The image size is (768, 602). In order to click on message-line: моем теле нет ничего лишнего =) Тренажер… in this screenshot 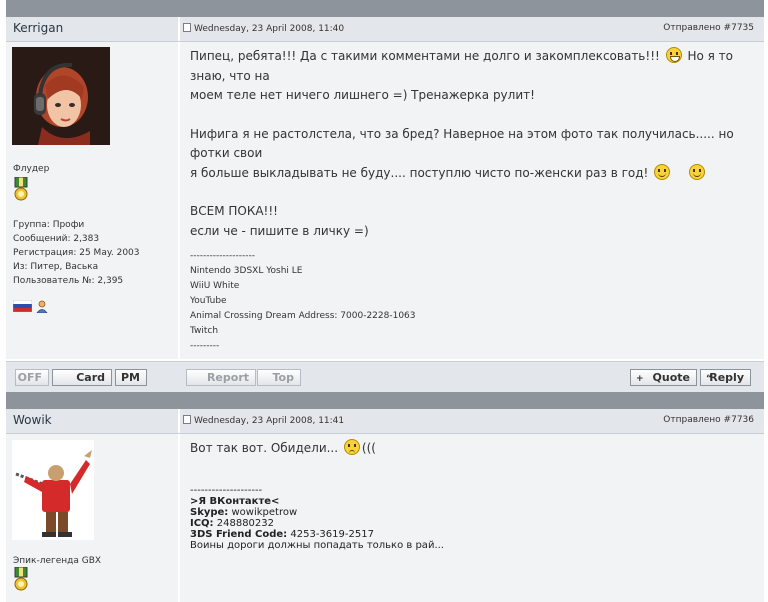, I will do `click(362, 95)`.